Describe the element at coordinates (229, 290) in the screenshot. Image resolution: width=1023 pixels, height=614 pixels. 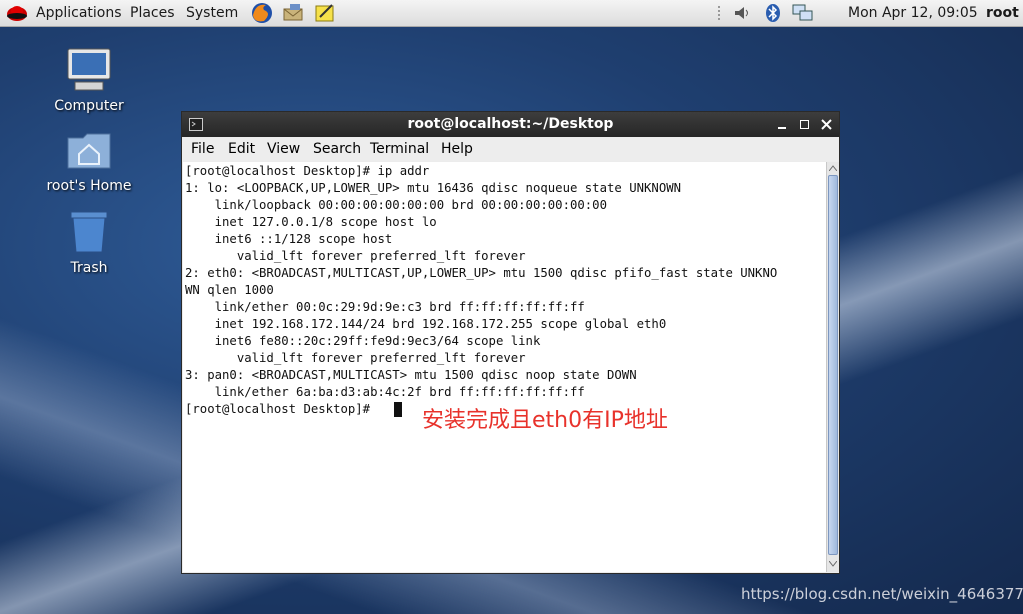
I see `output-line: WN qlen 1000` at that location.